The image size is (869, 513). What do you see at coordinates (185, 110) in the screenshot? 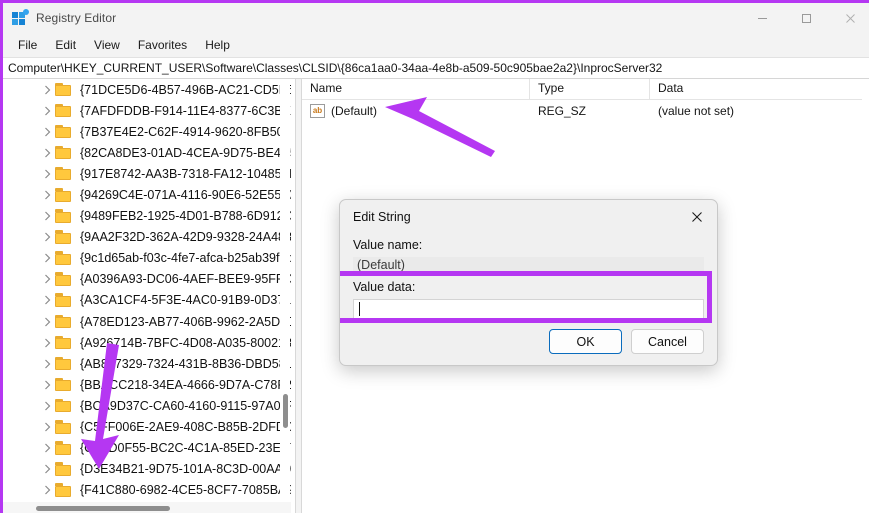
I see `tree-item-label: {7AFDFDDB-F914-11E4-8377-6C3BE50D` at bounding box center [185, 110].